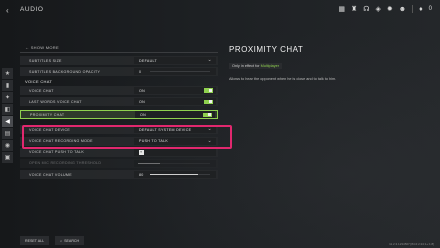 This screenshot has width=440, height=248. What do you see at coordinates (52, 240) in the screenshot?
I see `bottom-bar: RESET ALL ⌕ SEARCH` at bounding box center [52, 240].